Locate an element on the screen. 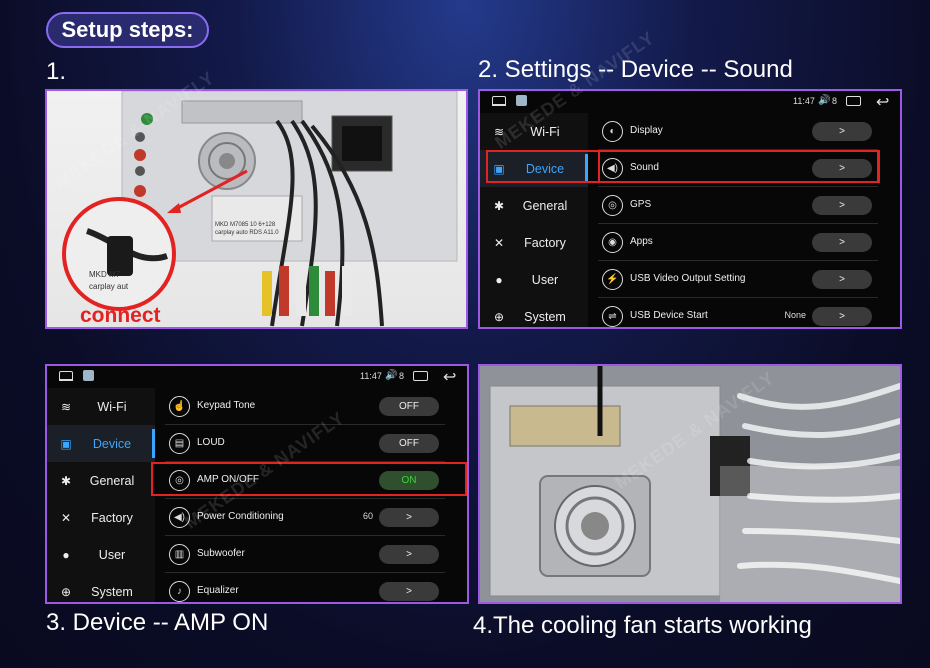  settings-row-subwoofer: ▥ Subwoofer > is located at coordinates (305, 554).